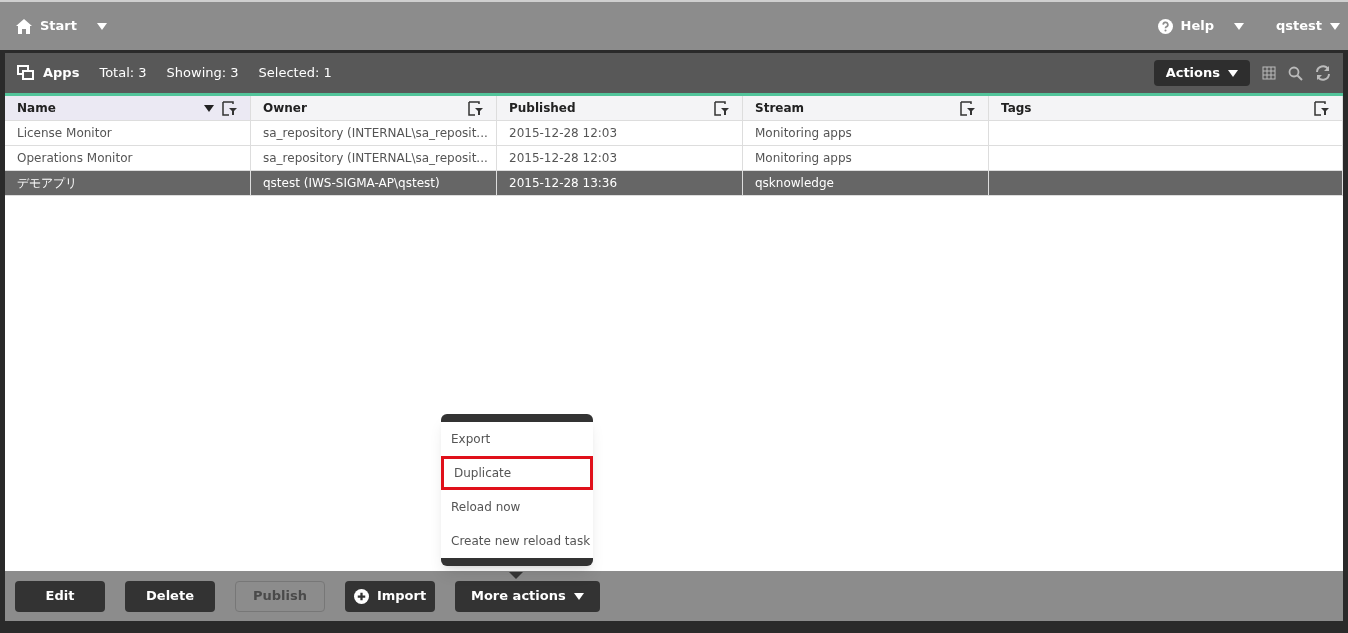 The width and height of the screenshot is (1348, 633). What do you see at coordinates (620, 108) in the screenshot?
I see `column-header: Published` at bounding box center [620, 108].